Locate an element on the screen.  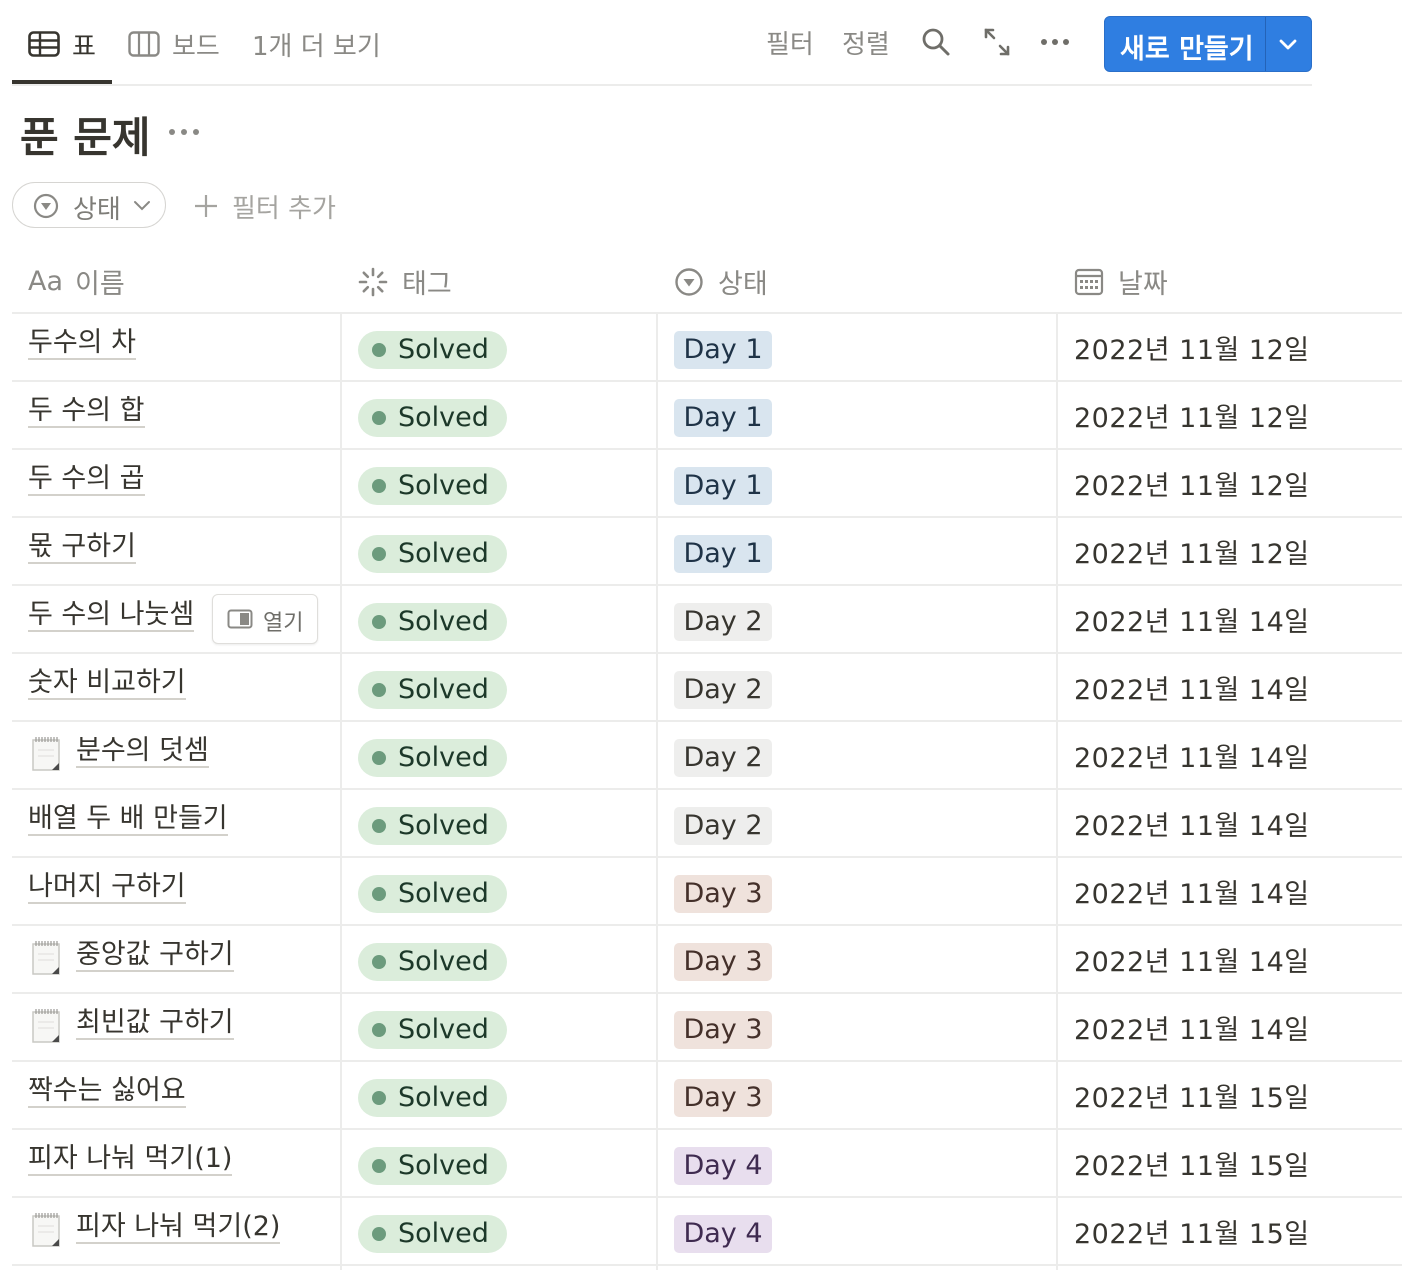
row-name-link: 짝수는 싫어요 is located at coordinates (107, 1092).